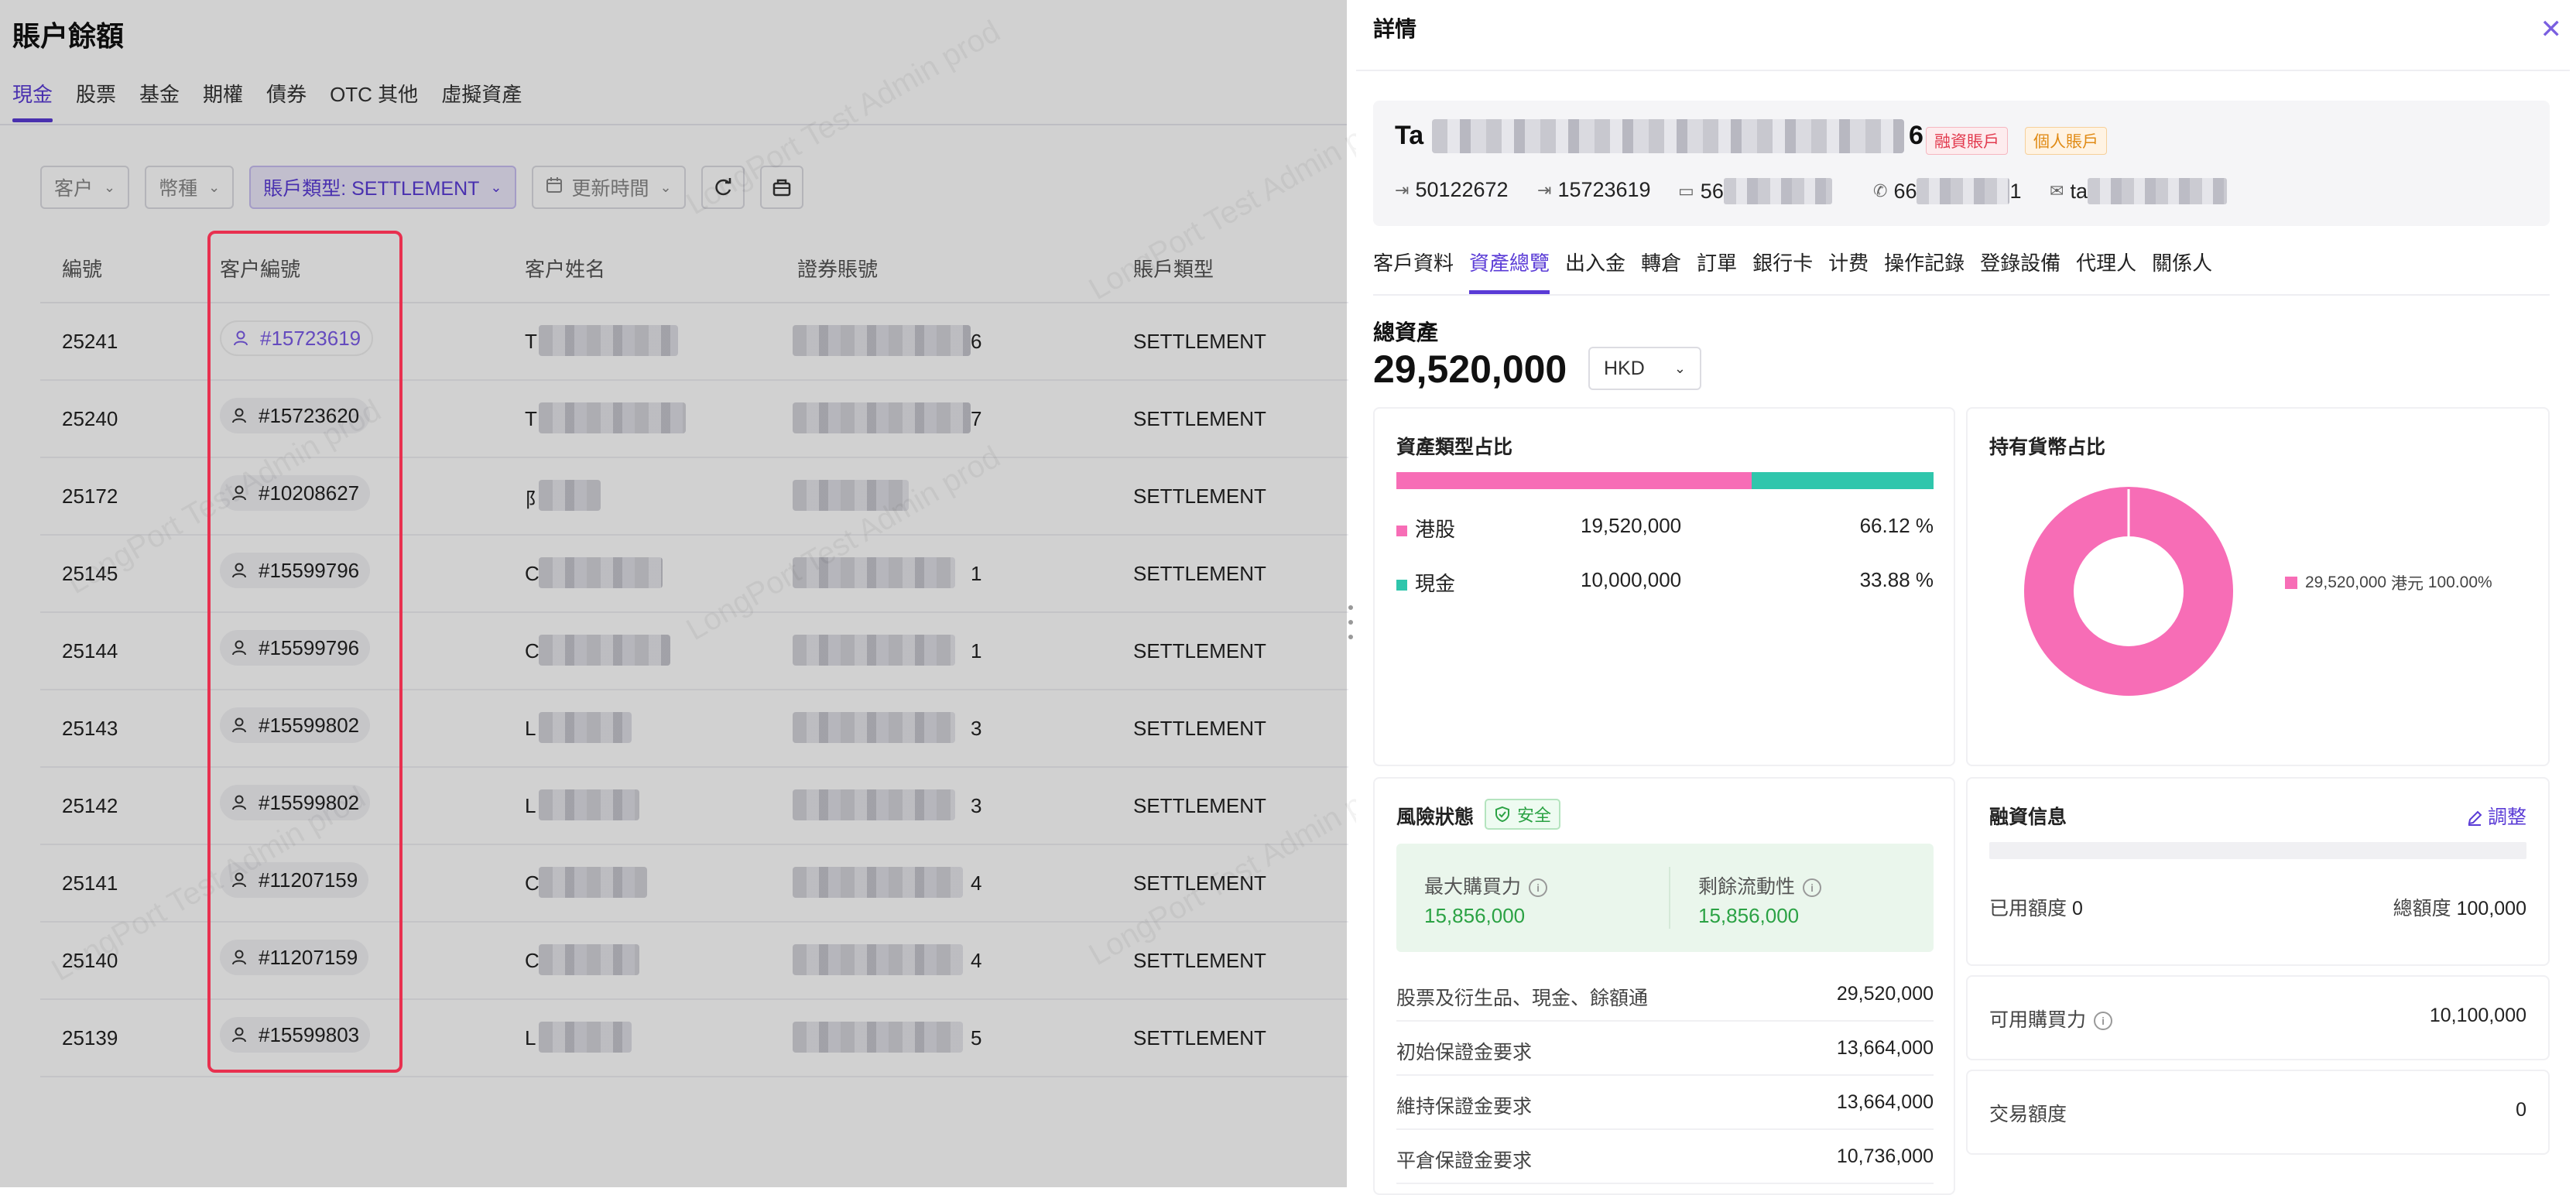 Image resolution: width=2576 pixels, height=1195 pixels. What do you see at coordinates (1749, 915) in the screenshot?
I see `remaining-liquidity-value: 15,856,000` at bounding box center [1749, 915].